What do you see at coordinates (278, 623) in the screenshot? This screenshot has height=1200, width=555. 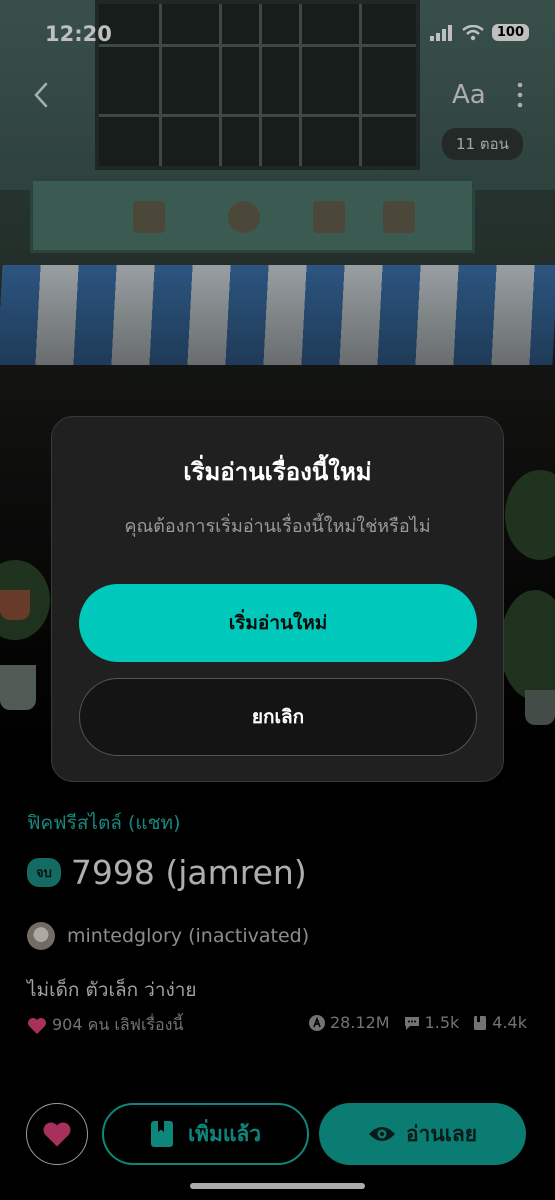 I see `restart-button: เริ่มอ่านใหม่` at bounding box center [278, 623].